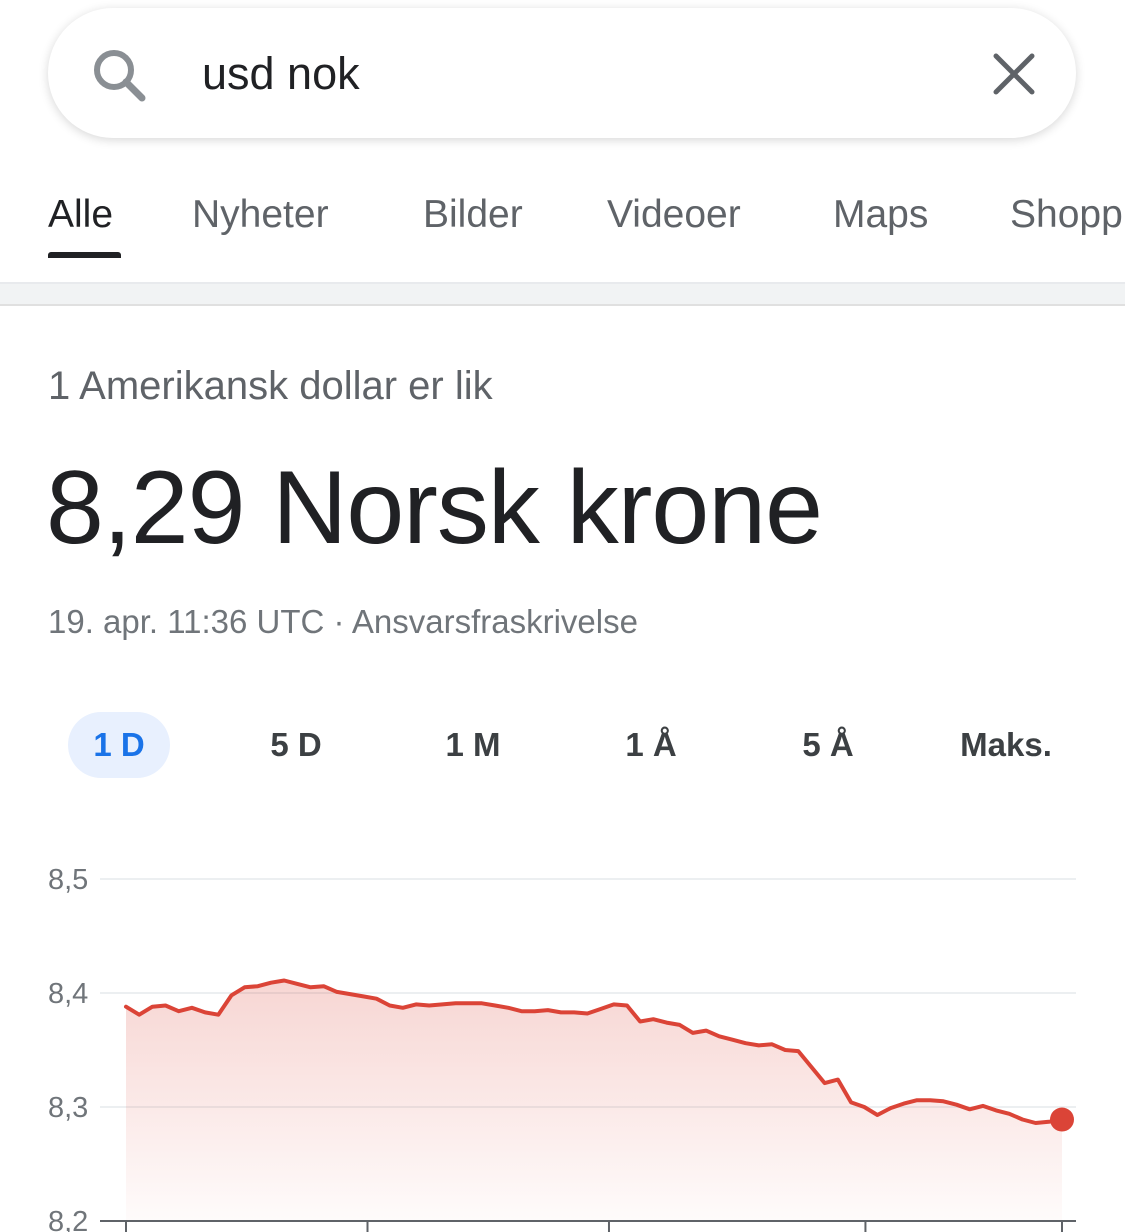 The height and width of the screenshot is (1232, 1125). What do you see at coordinates (119, 745) in the screenshot?
I see `range-1d-button: 1 D` at bounding box center [119, 745].